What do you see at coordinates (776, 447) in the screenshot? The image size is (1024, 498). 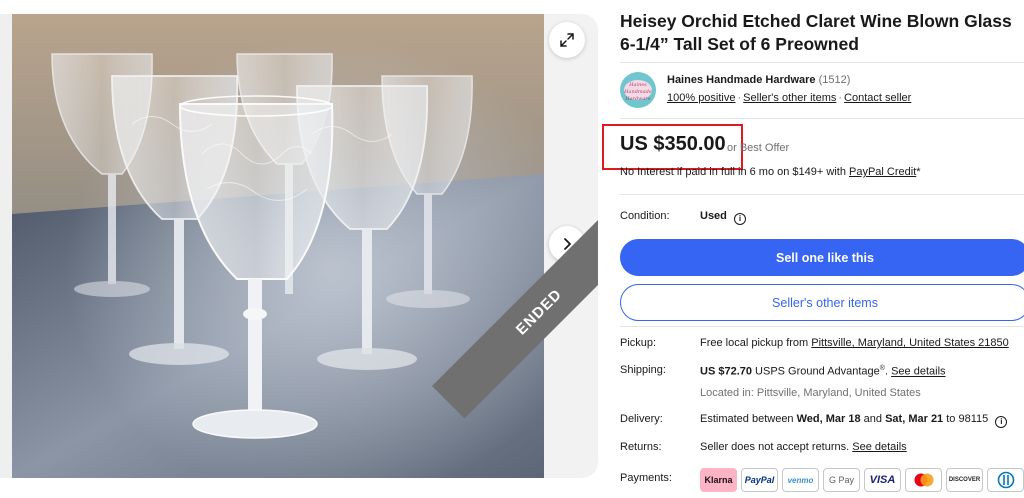 I see `returns-text: Seller does not accept returns.` at bounding box center [776, 447].